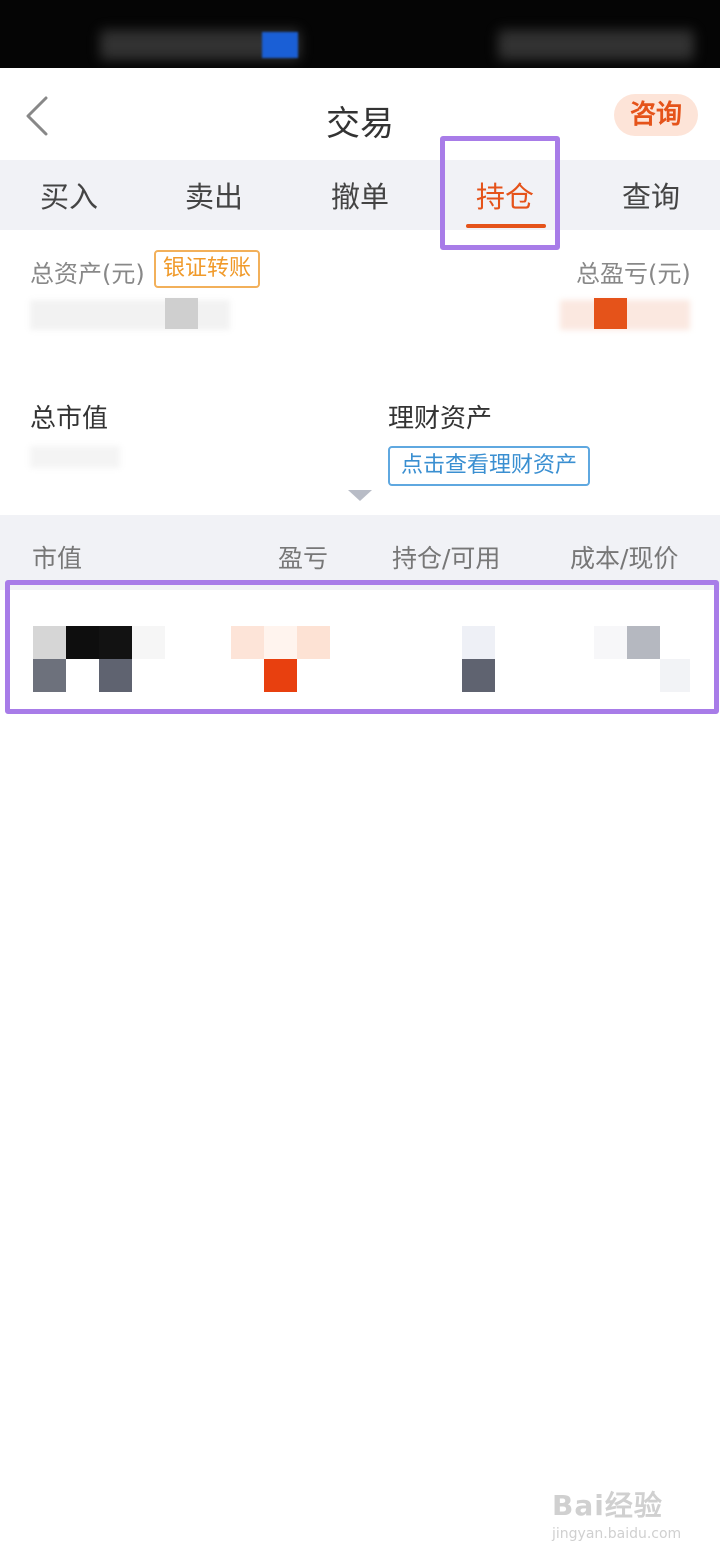  I want to click on status-app-icon, so click(280, 45).